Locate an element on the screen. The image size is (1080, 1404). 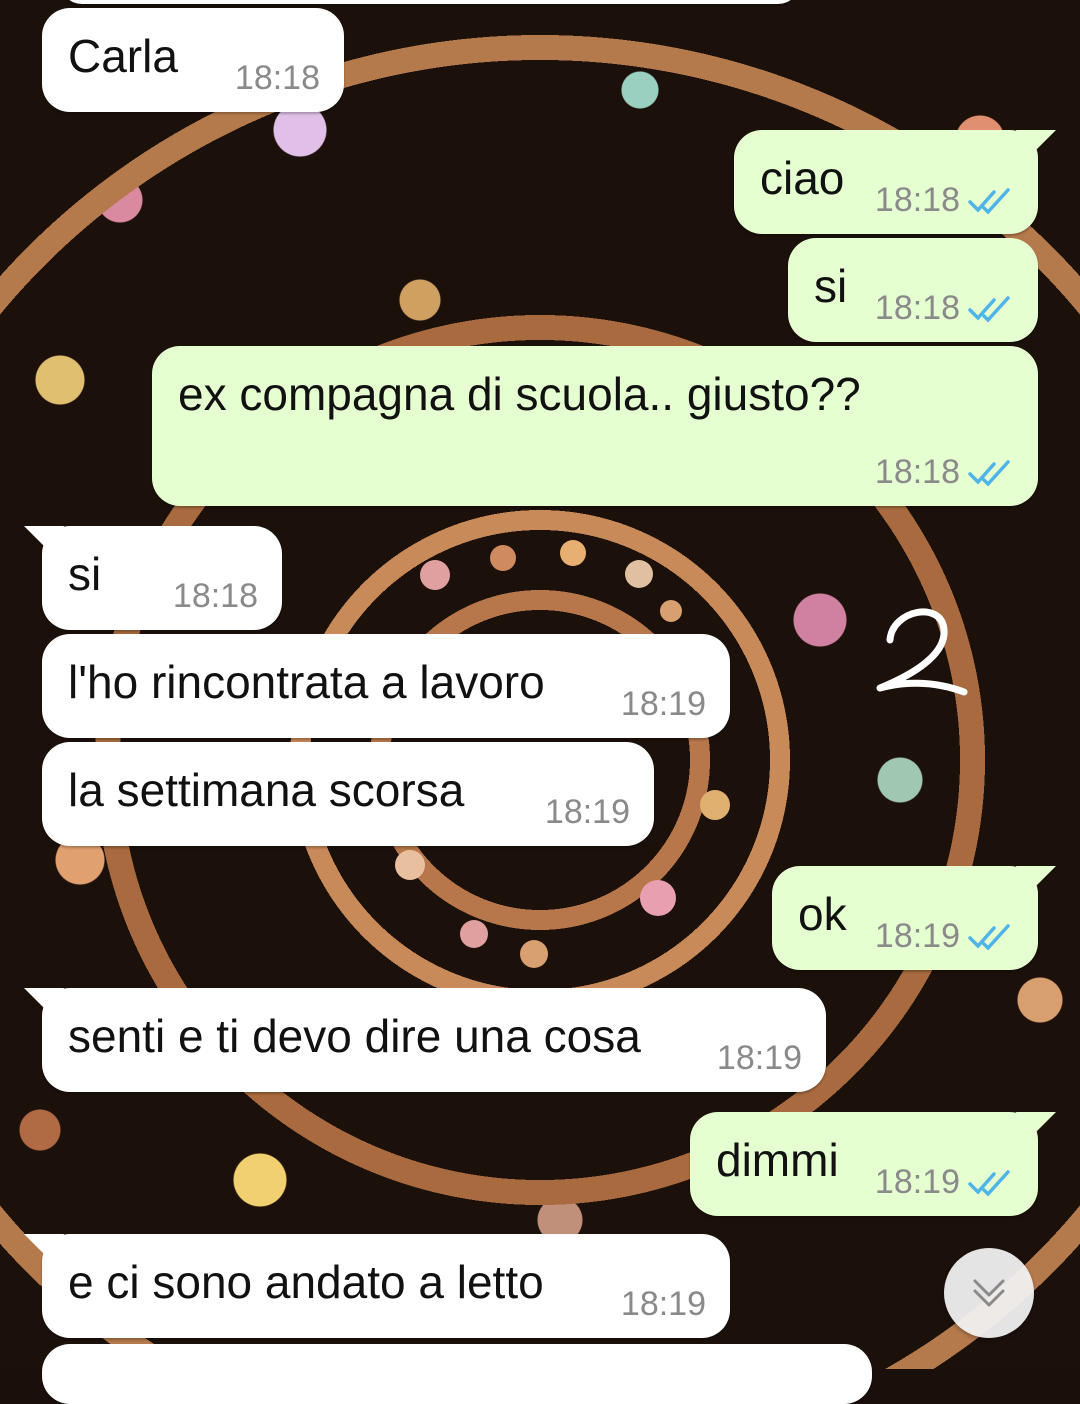
message-text: l'ho rincontrata a lavoro is located at coordinates (306, 682).